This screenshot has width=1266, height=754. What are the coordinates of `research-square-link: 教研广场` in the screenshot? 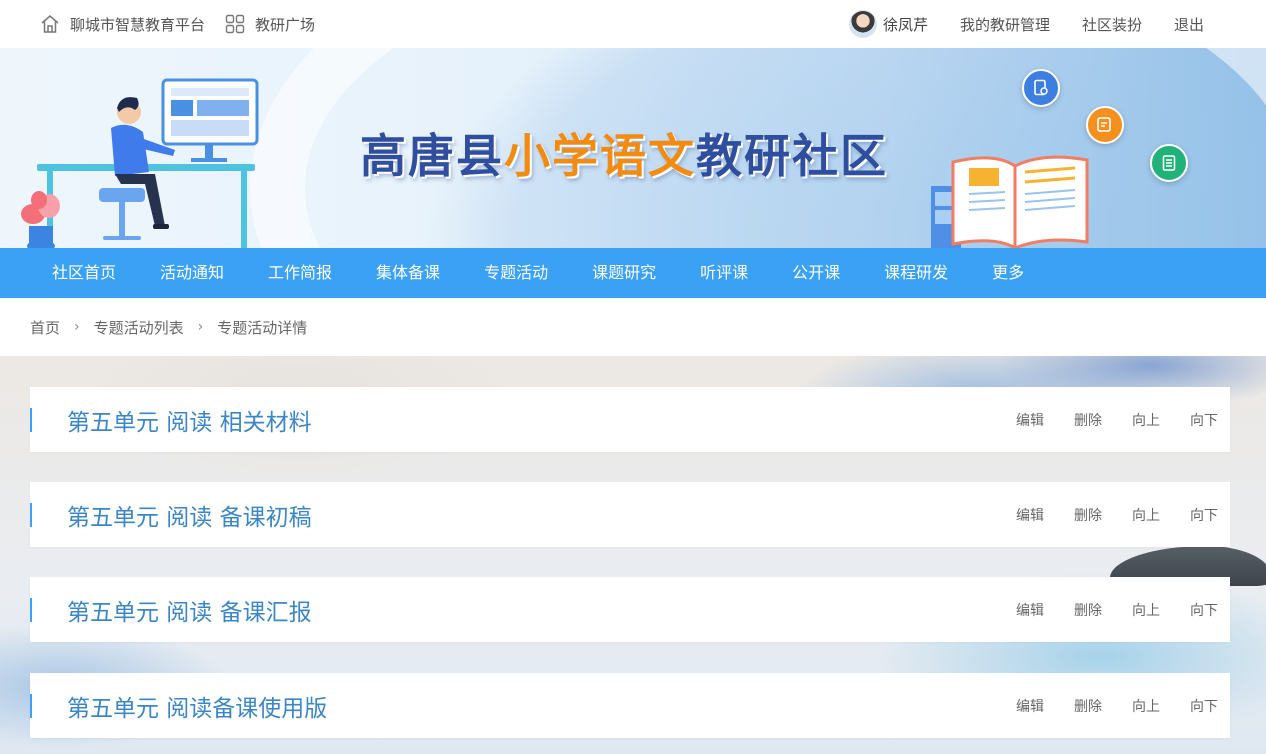 It's located at (270, 24).